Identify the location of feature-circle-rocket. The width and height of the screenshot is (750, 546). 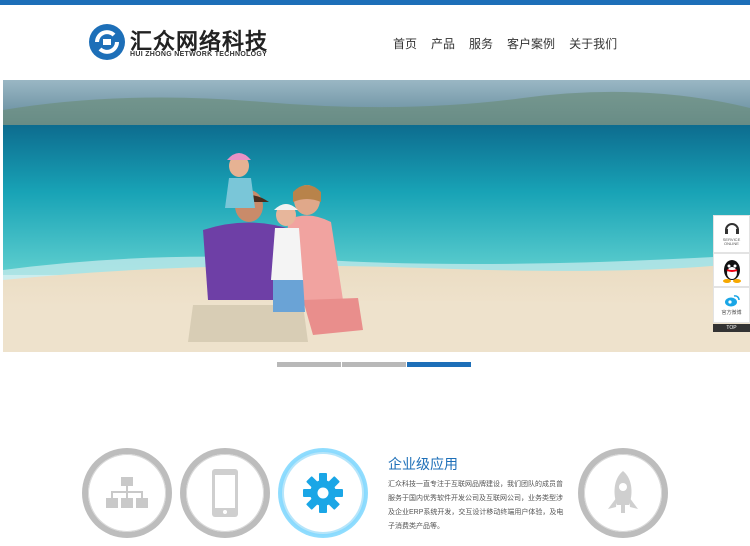
(623, 493).